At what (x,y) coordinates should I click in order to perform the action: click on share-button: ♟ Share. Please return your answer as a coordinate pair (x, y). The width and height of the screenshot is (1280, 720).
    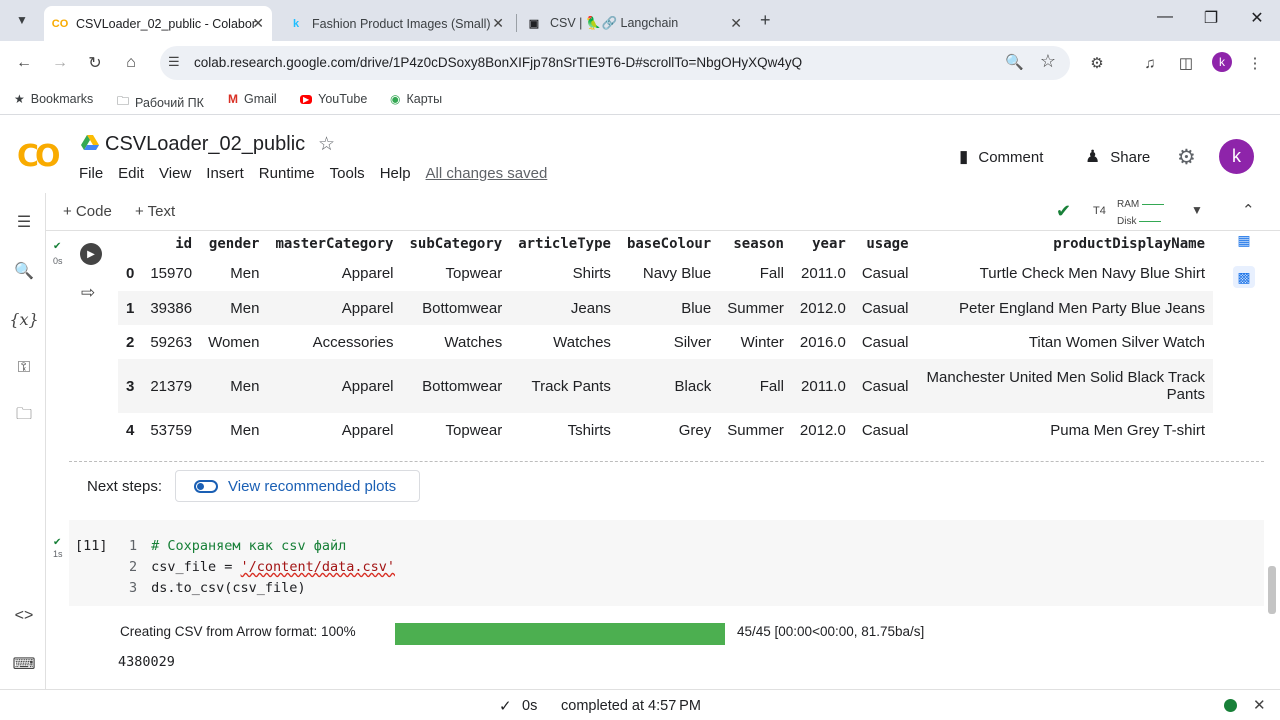
    Looking at the image, I should click on (1117, 157).